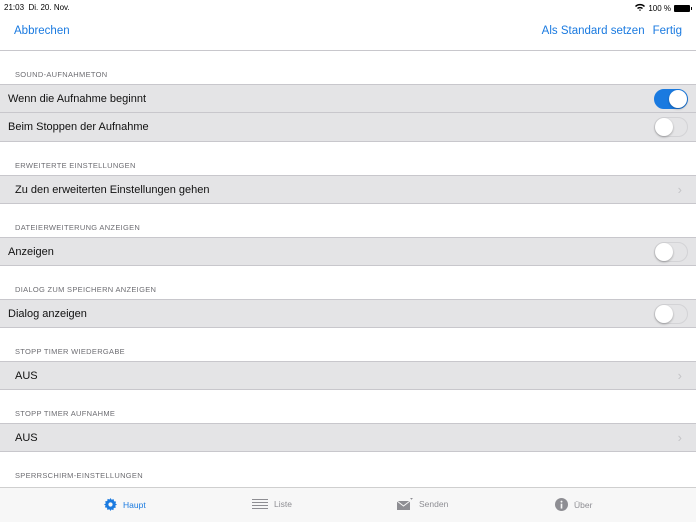  I want to click on nav-right-buttons: Als Standard setzen Fertig, so click(612, 31).